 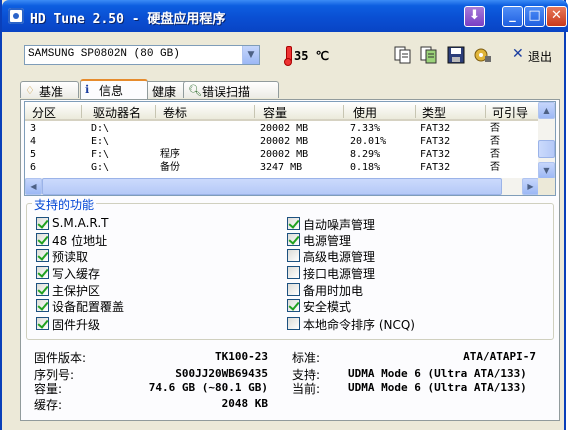 I want to click on partition-list-header: 分区 驱动器名 卷标 容量 使用 类型 可引导, so click(x=282, y=111).